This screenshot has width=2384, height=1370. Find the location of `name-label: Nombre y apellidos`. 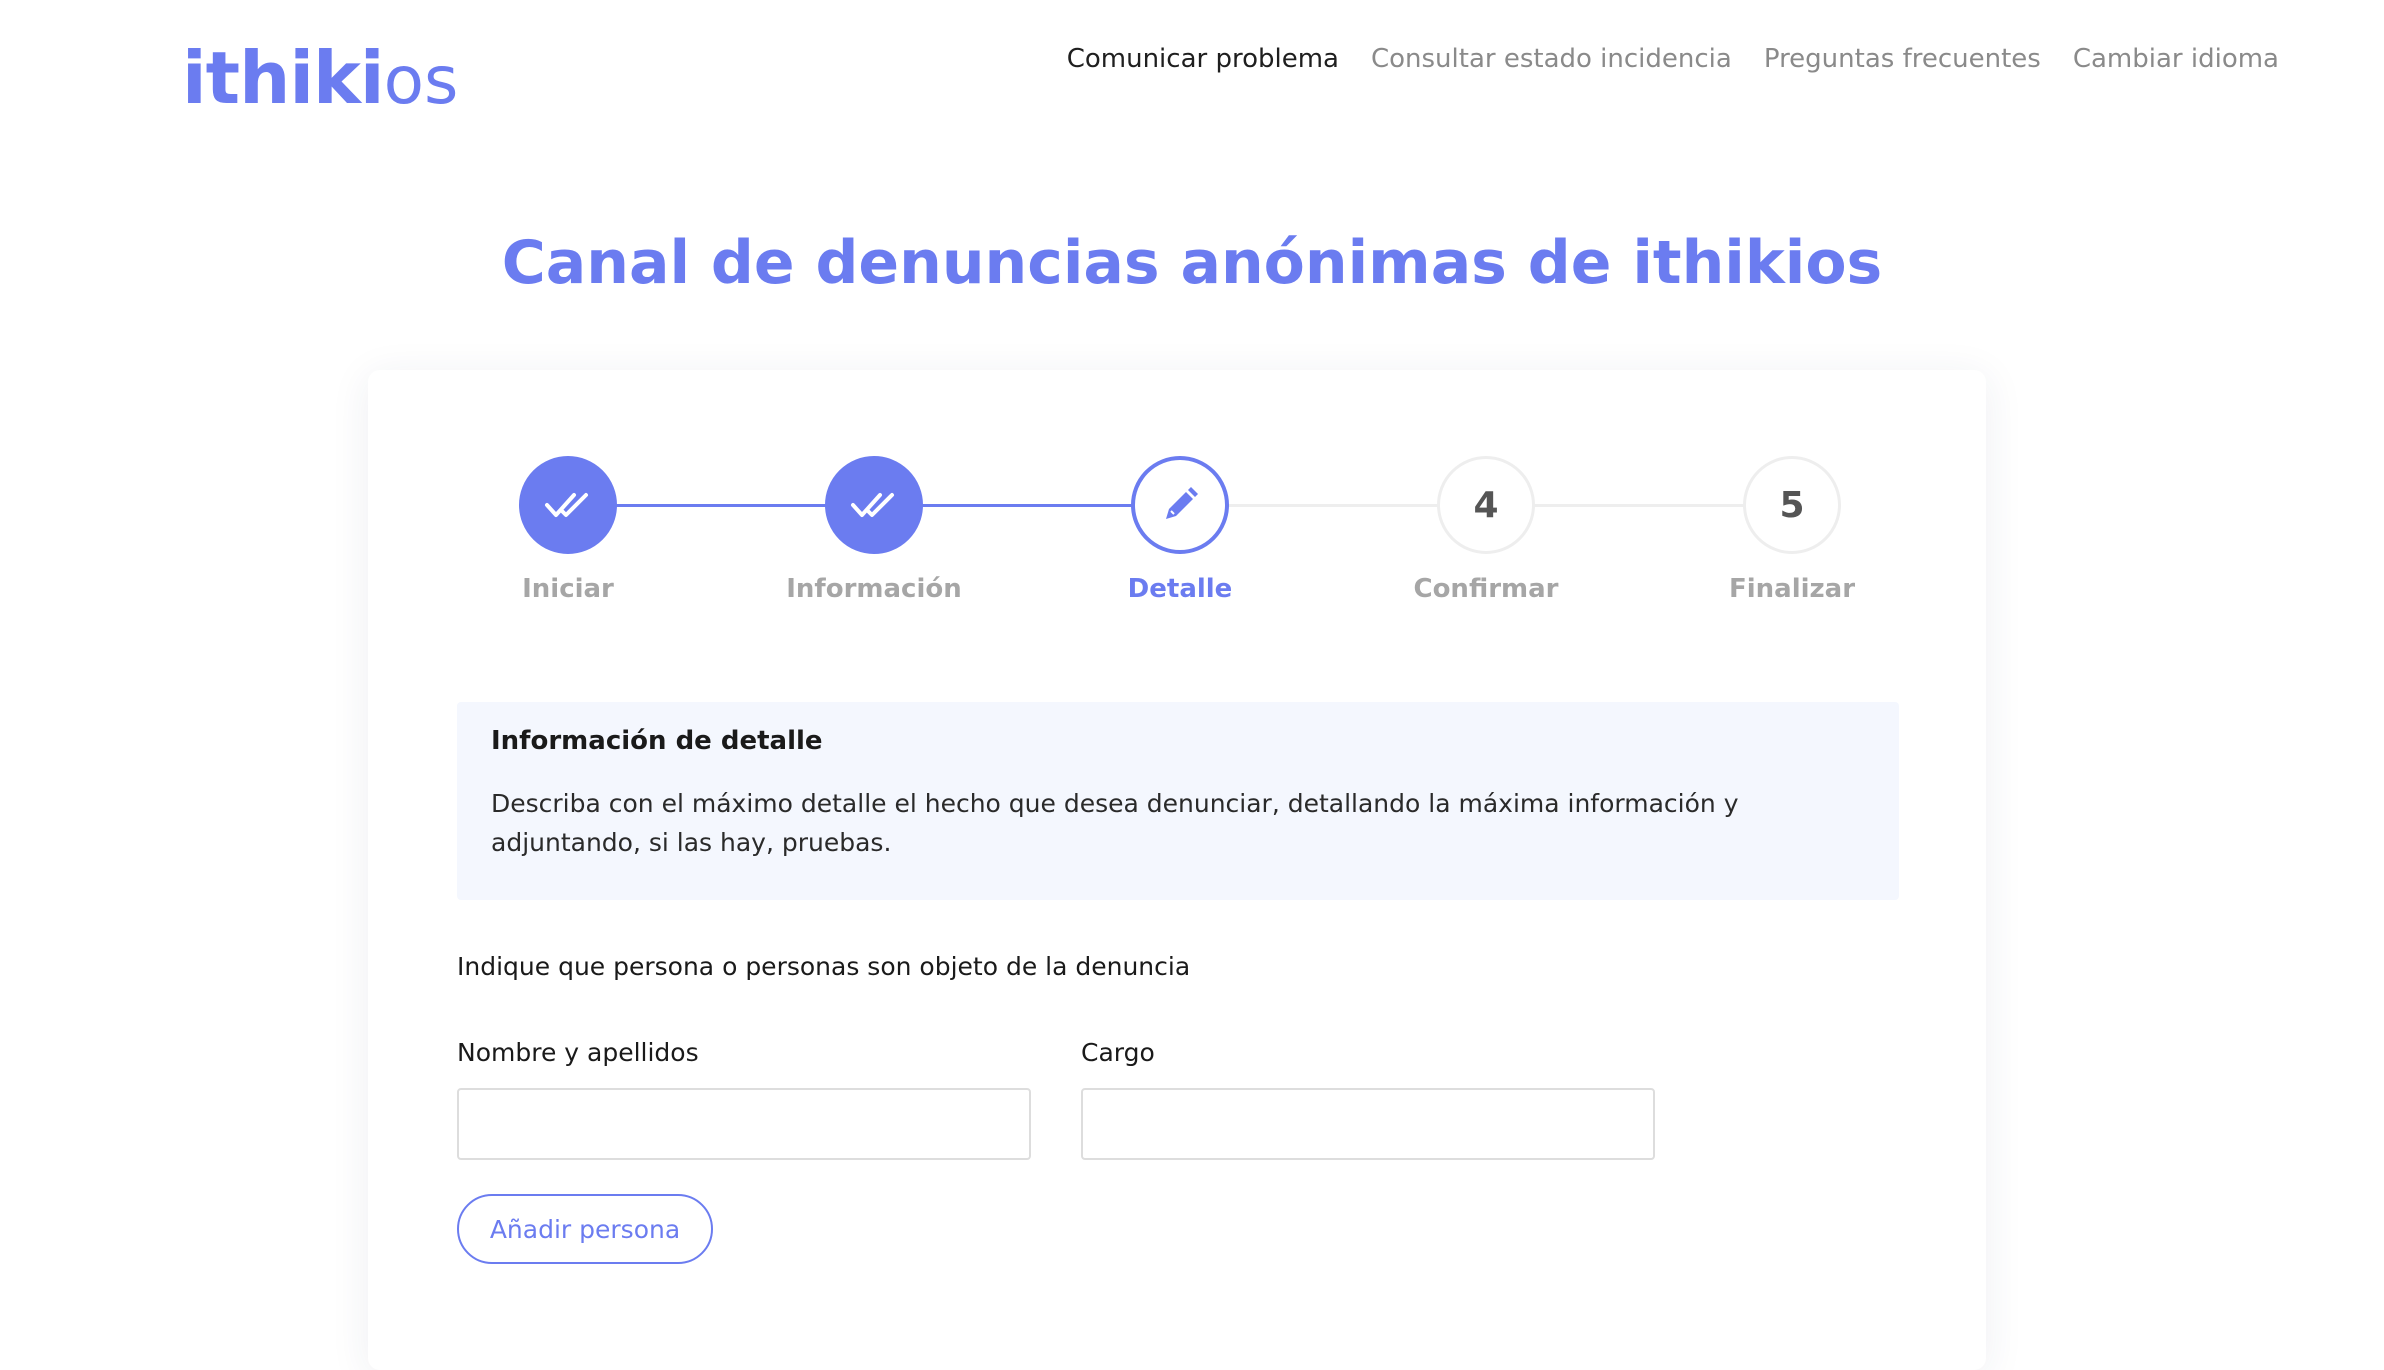

name-label: Nombre y apellidos is located at coordinates (578, 1052).